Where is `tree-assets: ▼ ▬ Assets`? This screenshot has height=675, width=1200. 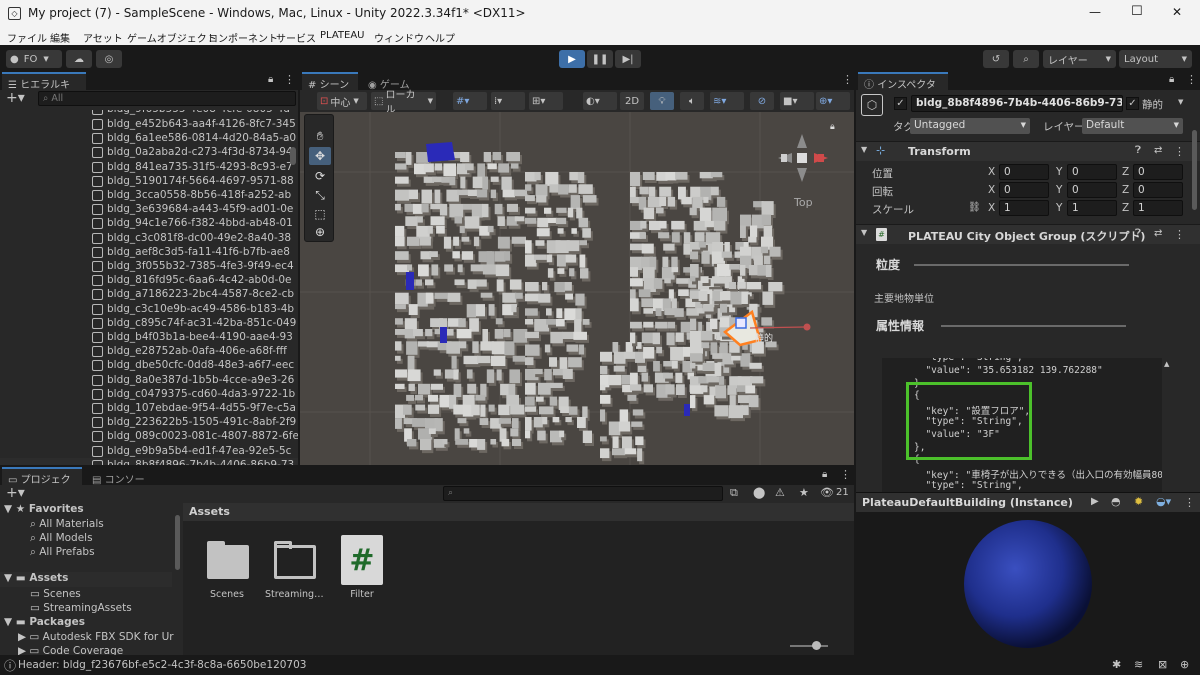 tree-assets: ▼ ▬ Assets is located at coordinates (86, 579).